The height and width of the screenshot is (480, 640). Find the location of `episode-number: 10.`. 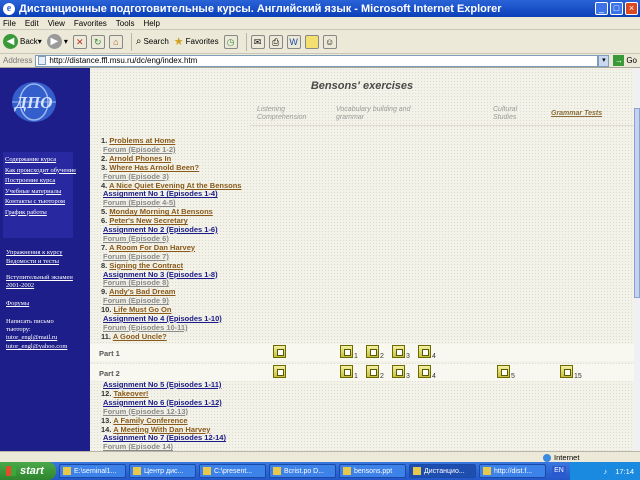

episode-number: 10. is located at coordinates (106, 310).